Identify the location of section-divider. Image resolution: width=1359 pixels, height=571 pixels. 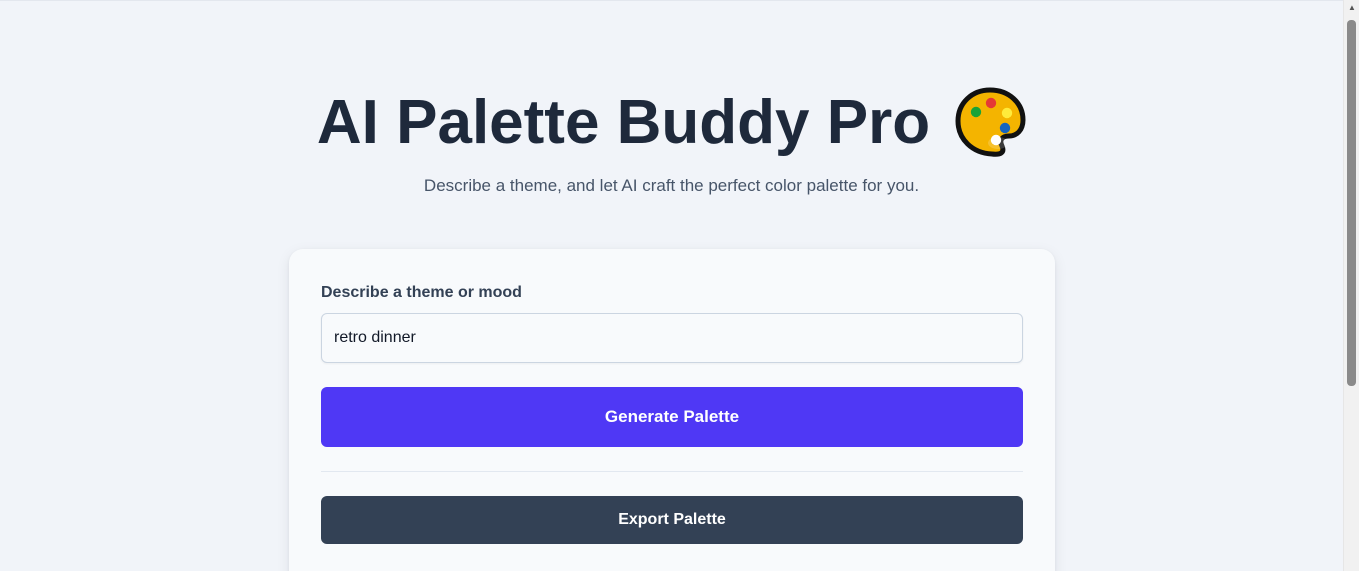
(672, 471).